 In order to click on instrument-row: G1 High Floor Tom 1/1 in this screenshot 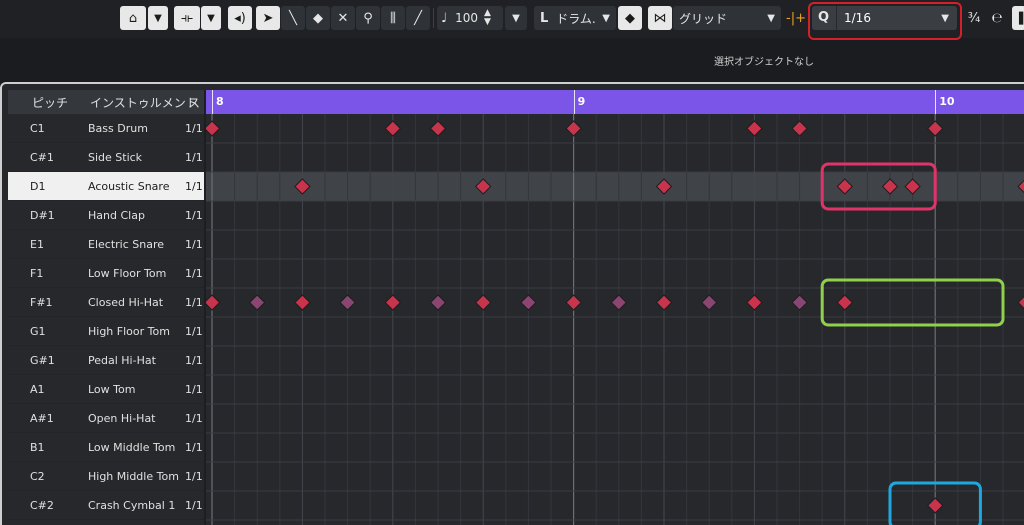, I will do `click(106, 331)`.